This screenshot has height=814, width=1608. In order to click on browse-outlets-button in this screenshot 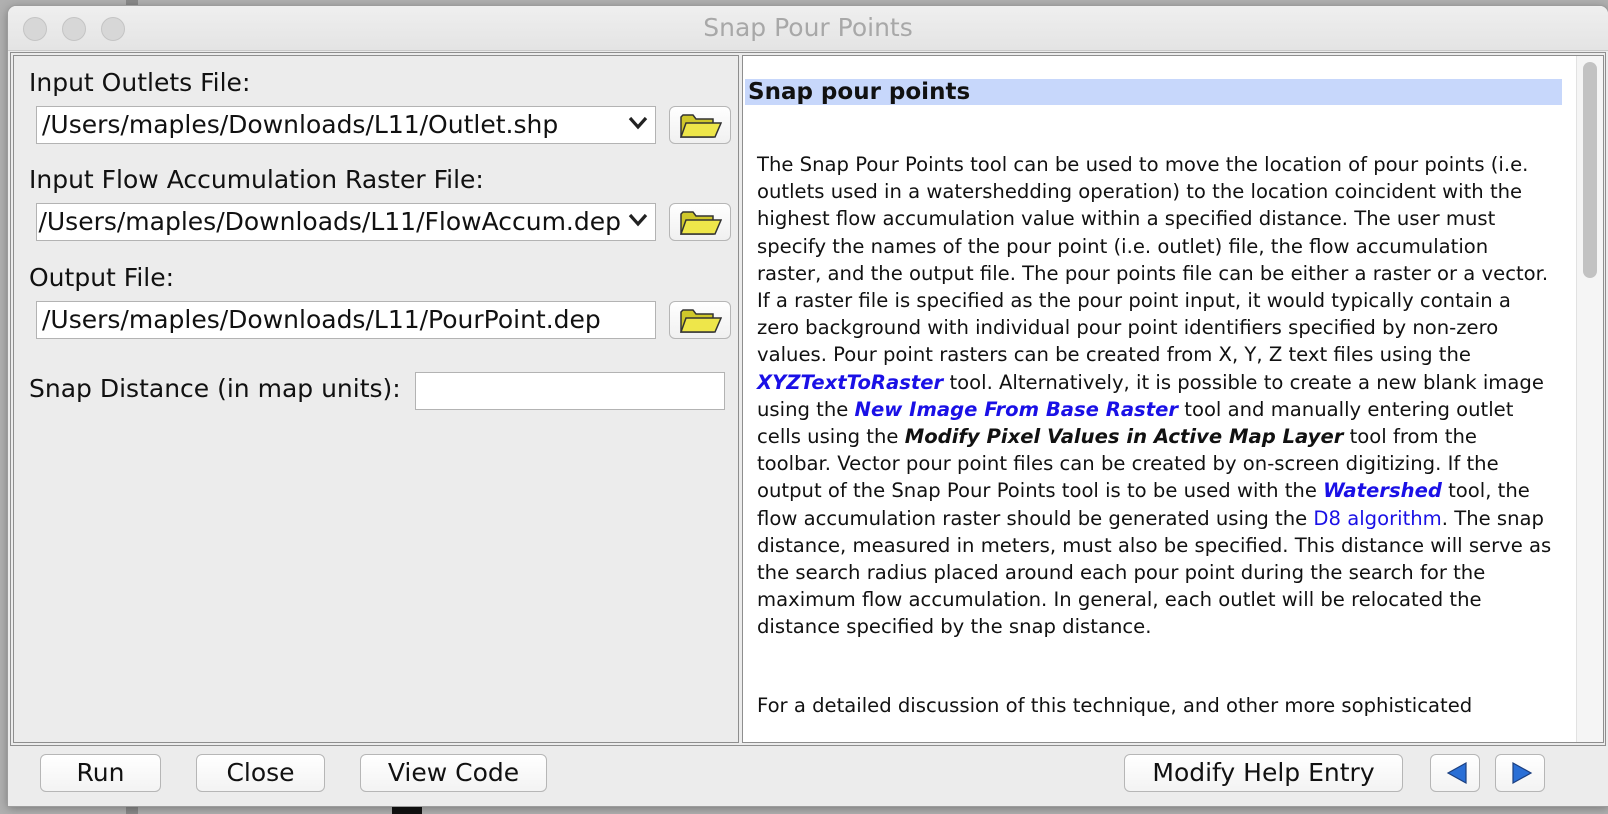, I will do `click(700, 125)`.